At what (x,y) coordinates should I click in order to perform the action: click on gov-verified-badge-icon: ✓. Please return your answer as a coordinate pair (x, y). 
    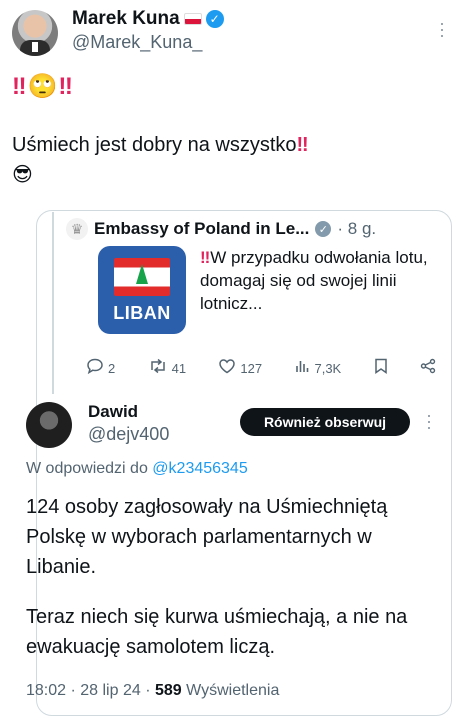
    Looking at the image, I should click on (323, 229).